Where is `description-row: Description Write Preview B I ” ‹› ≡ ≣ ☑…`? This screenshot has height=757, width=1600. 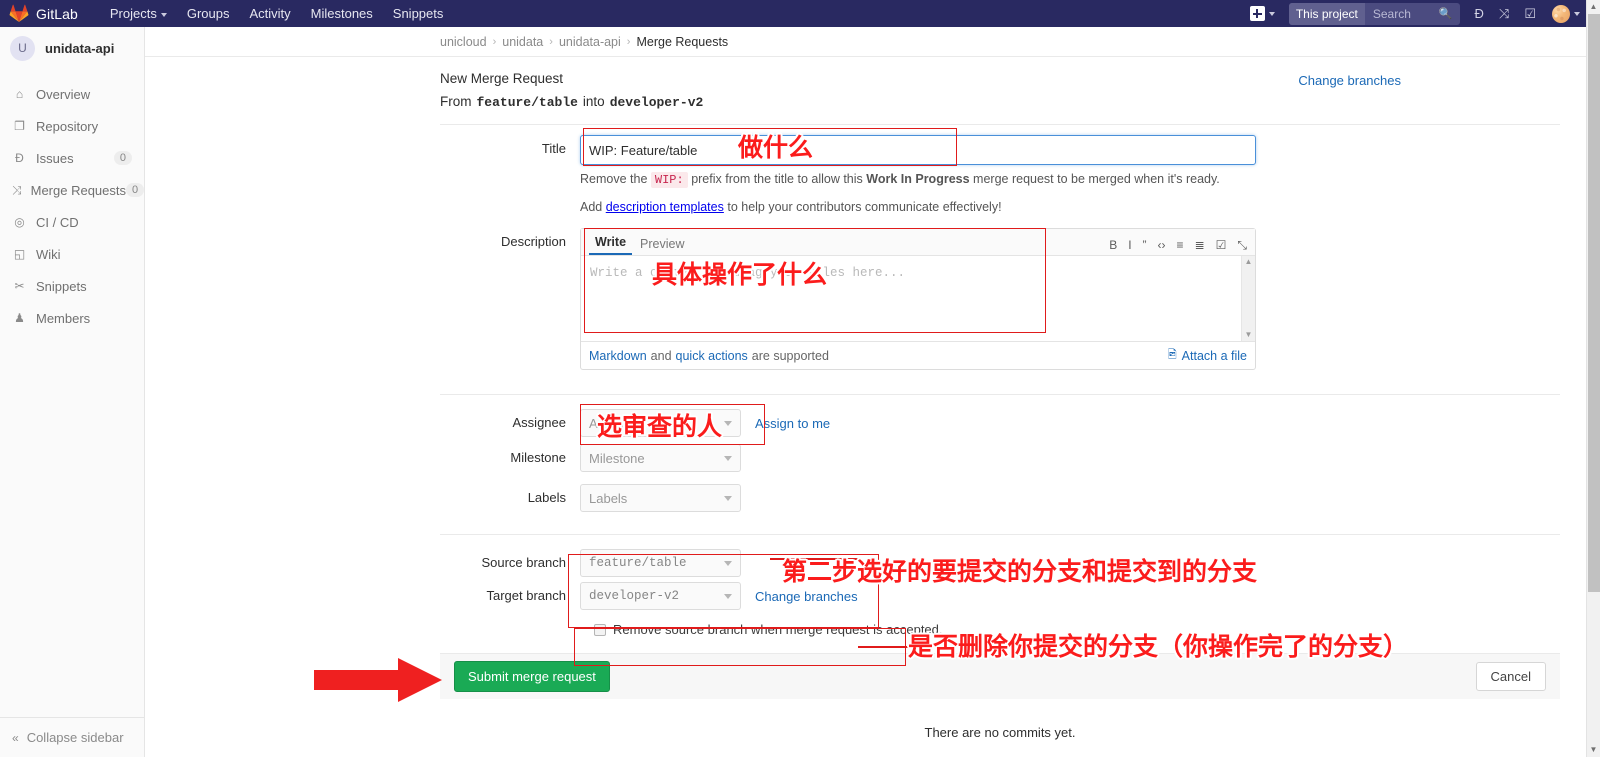
description-row: Description Write Preview B I ” ‹› ≡ ≣ ☑… is located at coordinates (1000, 292).